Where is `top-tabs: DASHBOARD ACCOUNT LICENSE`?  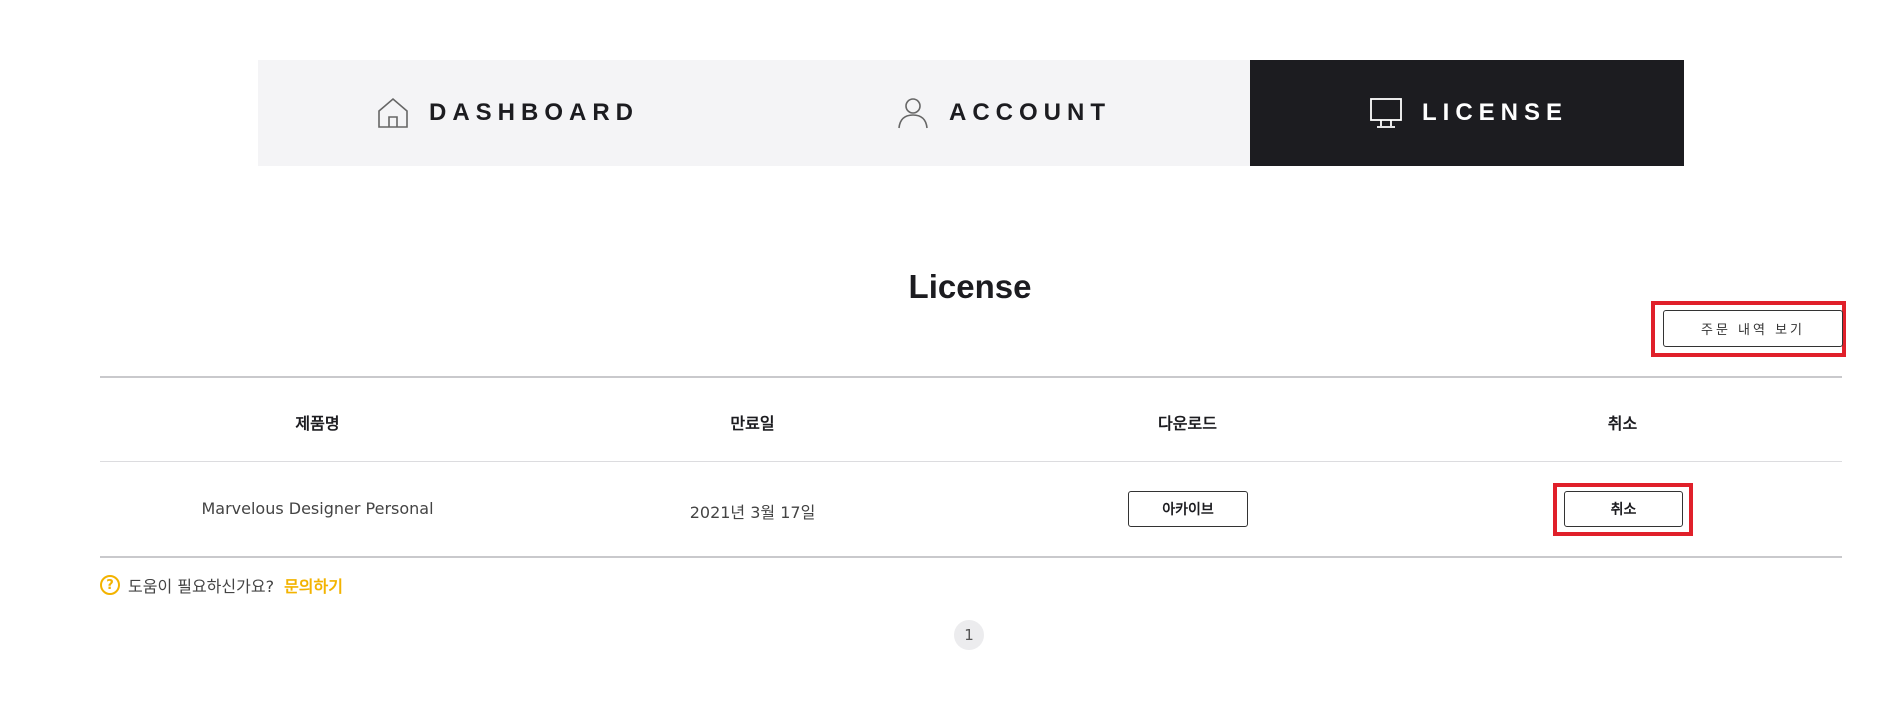 top-tabs: DASHBOARD ACCOUNT LICENSE is located at coordinates (971, 113).